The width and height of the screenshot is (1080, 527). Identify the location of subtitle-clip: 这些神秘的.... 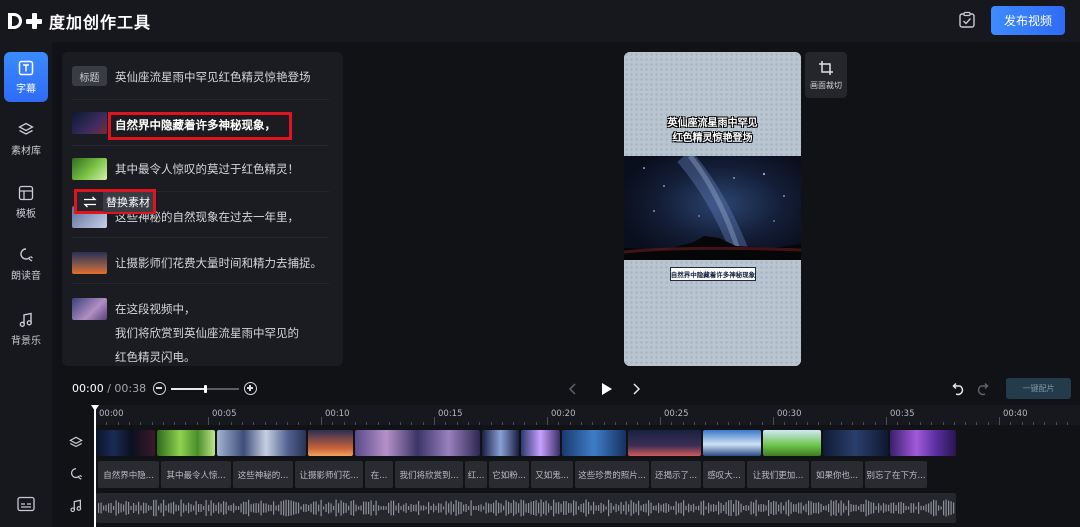
(263, 474).